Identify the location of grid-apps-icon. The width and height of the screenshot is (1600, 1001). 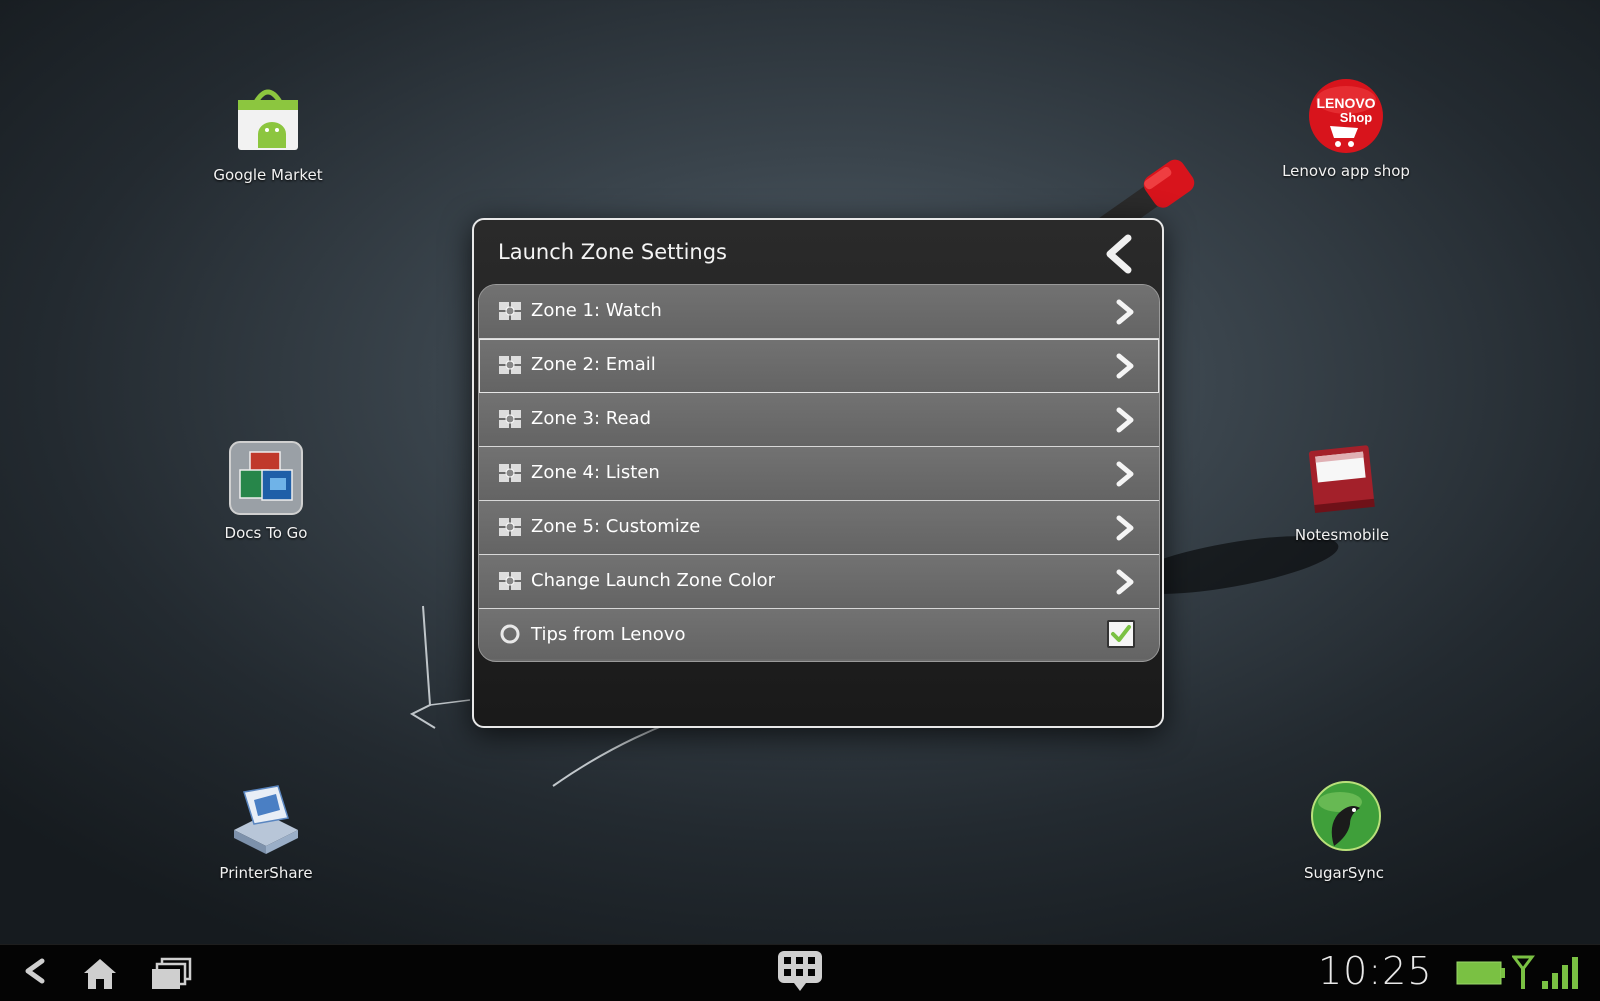
(800, 971).